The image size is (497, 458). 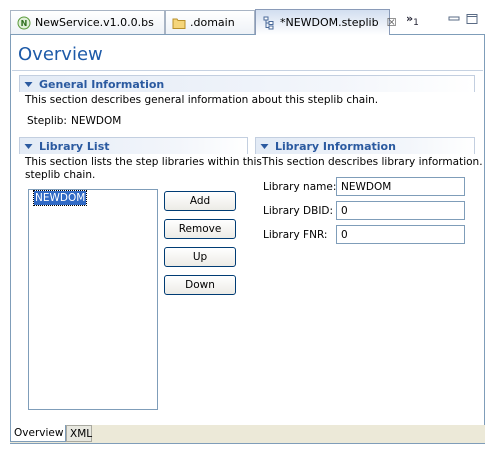 What do you see at coordinates (392, 22) in the screenshot?
I see `close-tab-icon: ☒` at bounding box center [392, 22].